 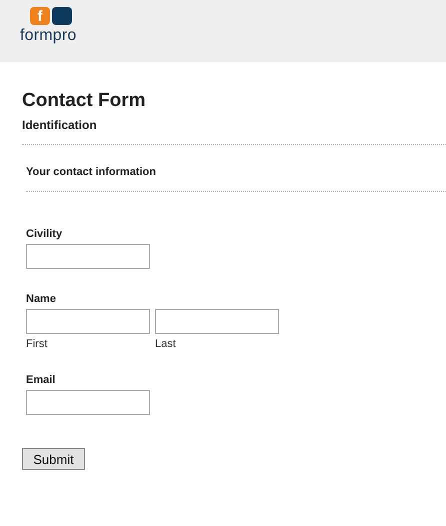 What do you see at coordinates (53, 459) in the screenshot?
I see `submit-button: Submit` at bounding box center [53, 459].